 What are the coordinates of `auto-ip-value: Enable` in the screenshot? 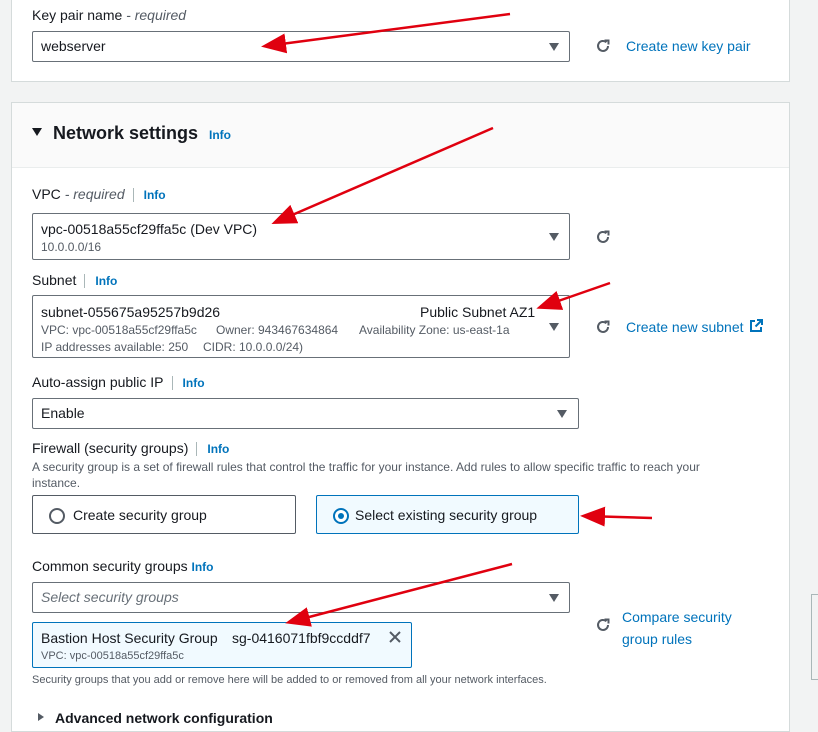 It's located at (63, 413).